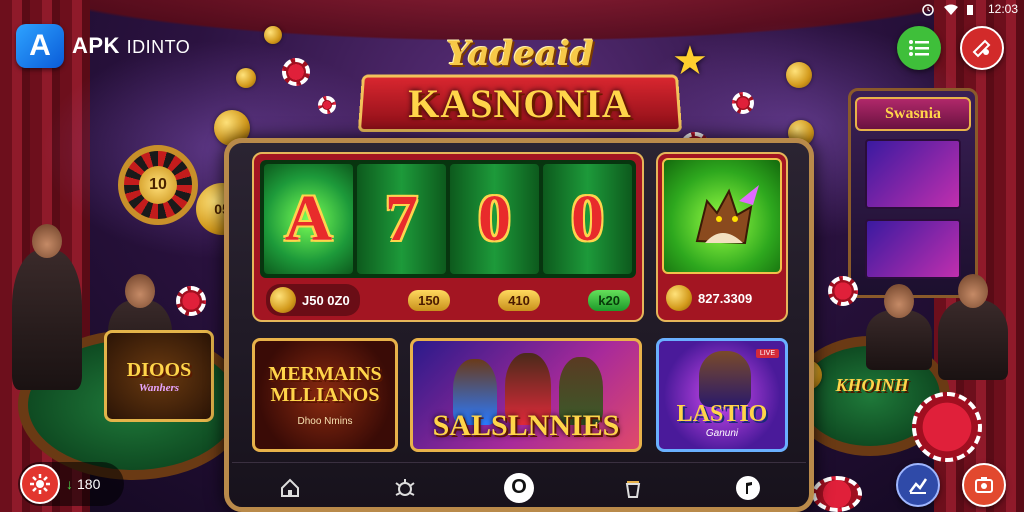  I want to click on game-tag: LIVE, so click(767, 353).